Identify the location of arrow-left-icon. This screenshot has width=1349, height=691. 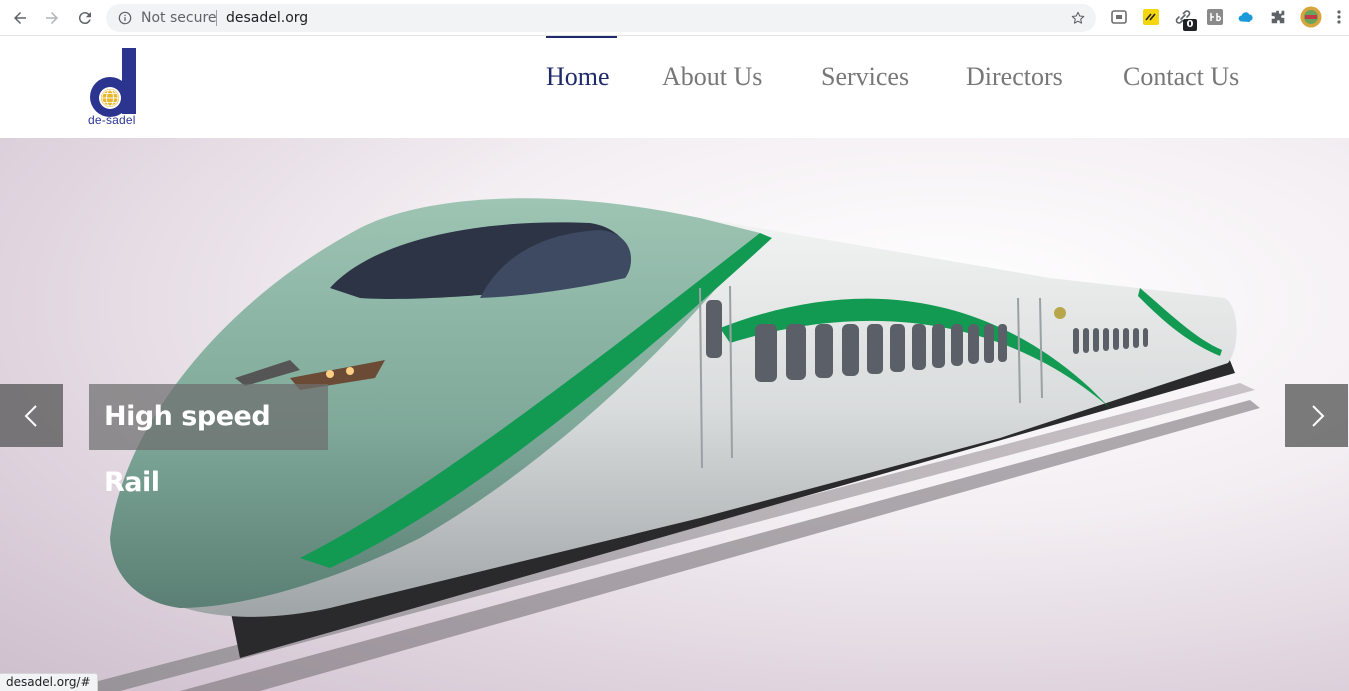
(20, 18).